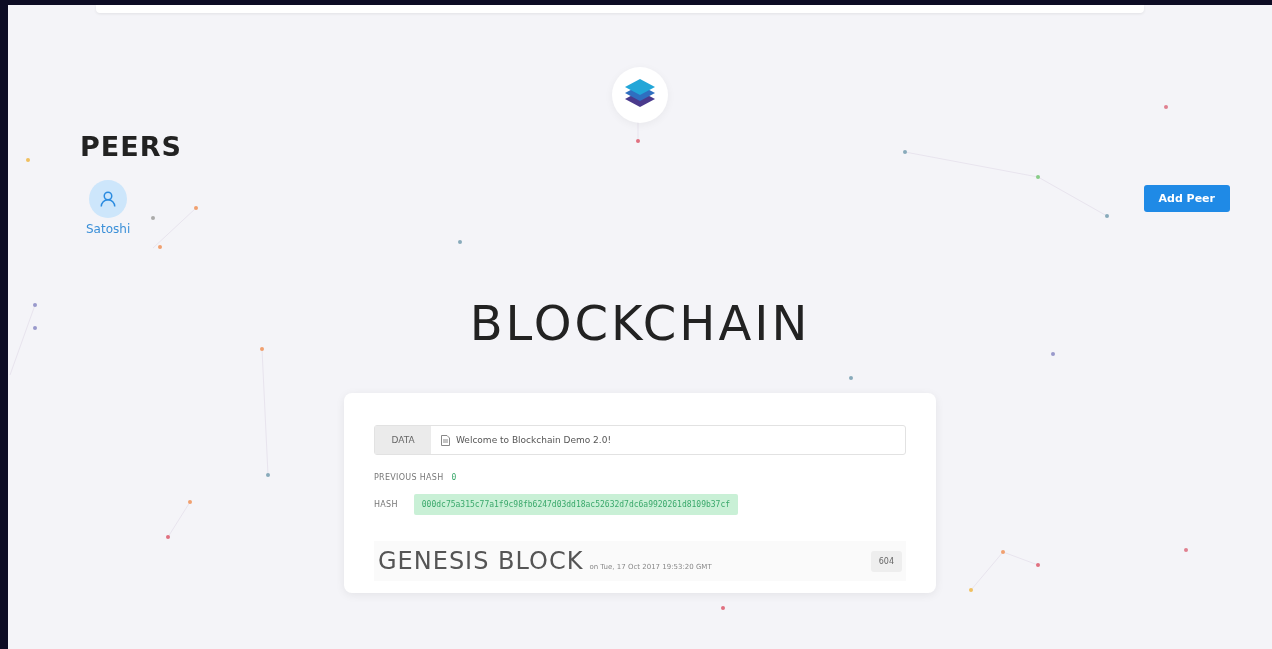 This screenshot has width=1272, height=649. Describe the element at coordinates (454, 477) in the screenshot. I see `previous-hash-value: 0` at that location.